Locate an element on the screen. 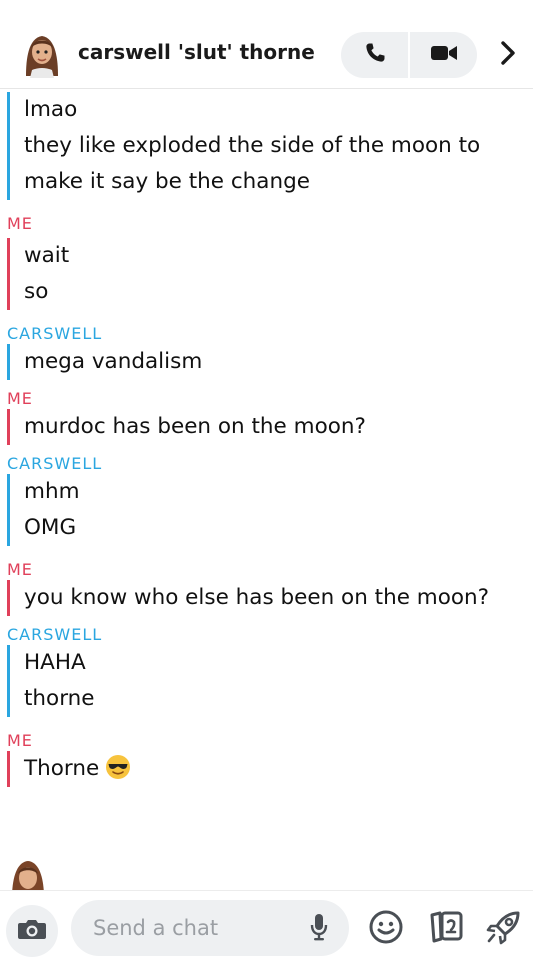 Image resolution: width=533 pixels, height=960 pixels. message-bubble: you know who else has been on the moon? is located at coordinates (270, 598).